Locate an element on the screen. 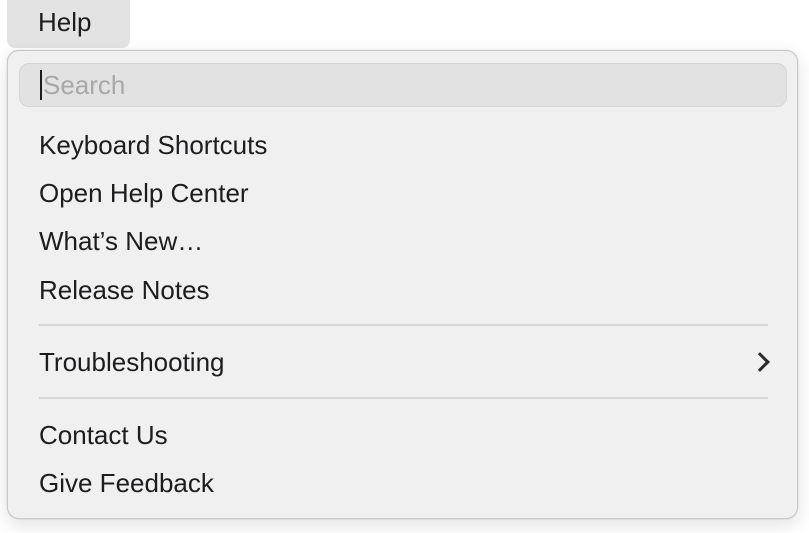 This screenshot has width=809, height=533. help-search-box is located at coordinates (403, 85).